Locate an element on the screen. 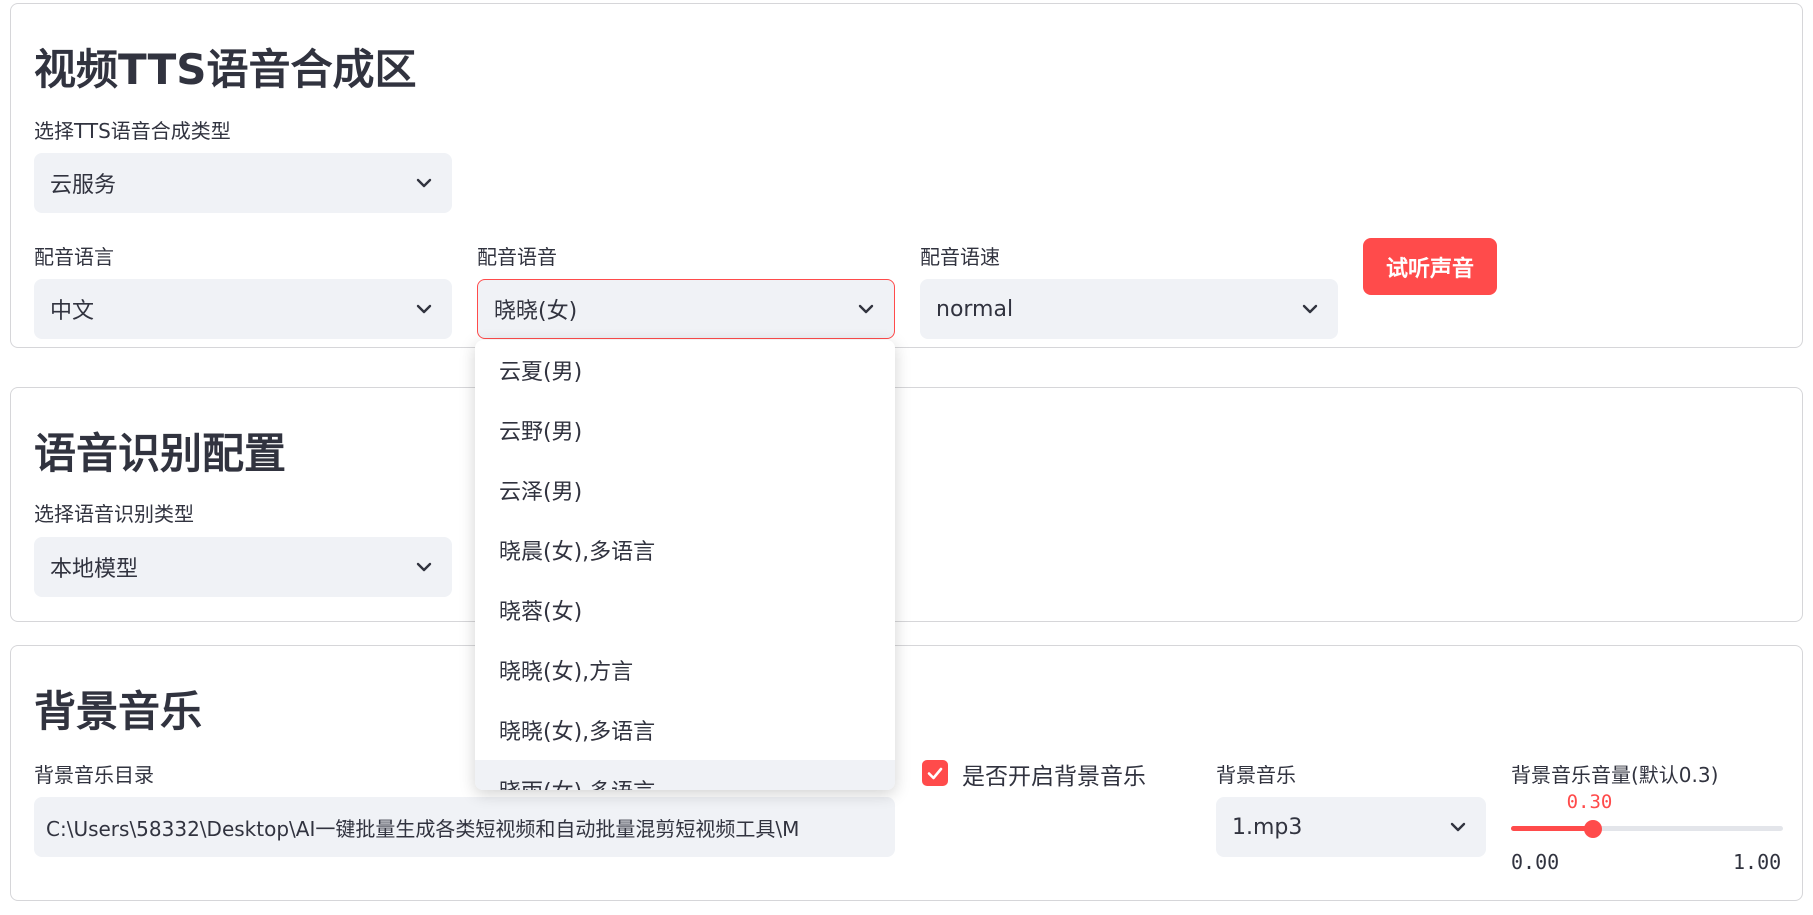 This screenshot has height=915, width=1813. dub-language-value: 中文 is located at coordinates (72, 311).